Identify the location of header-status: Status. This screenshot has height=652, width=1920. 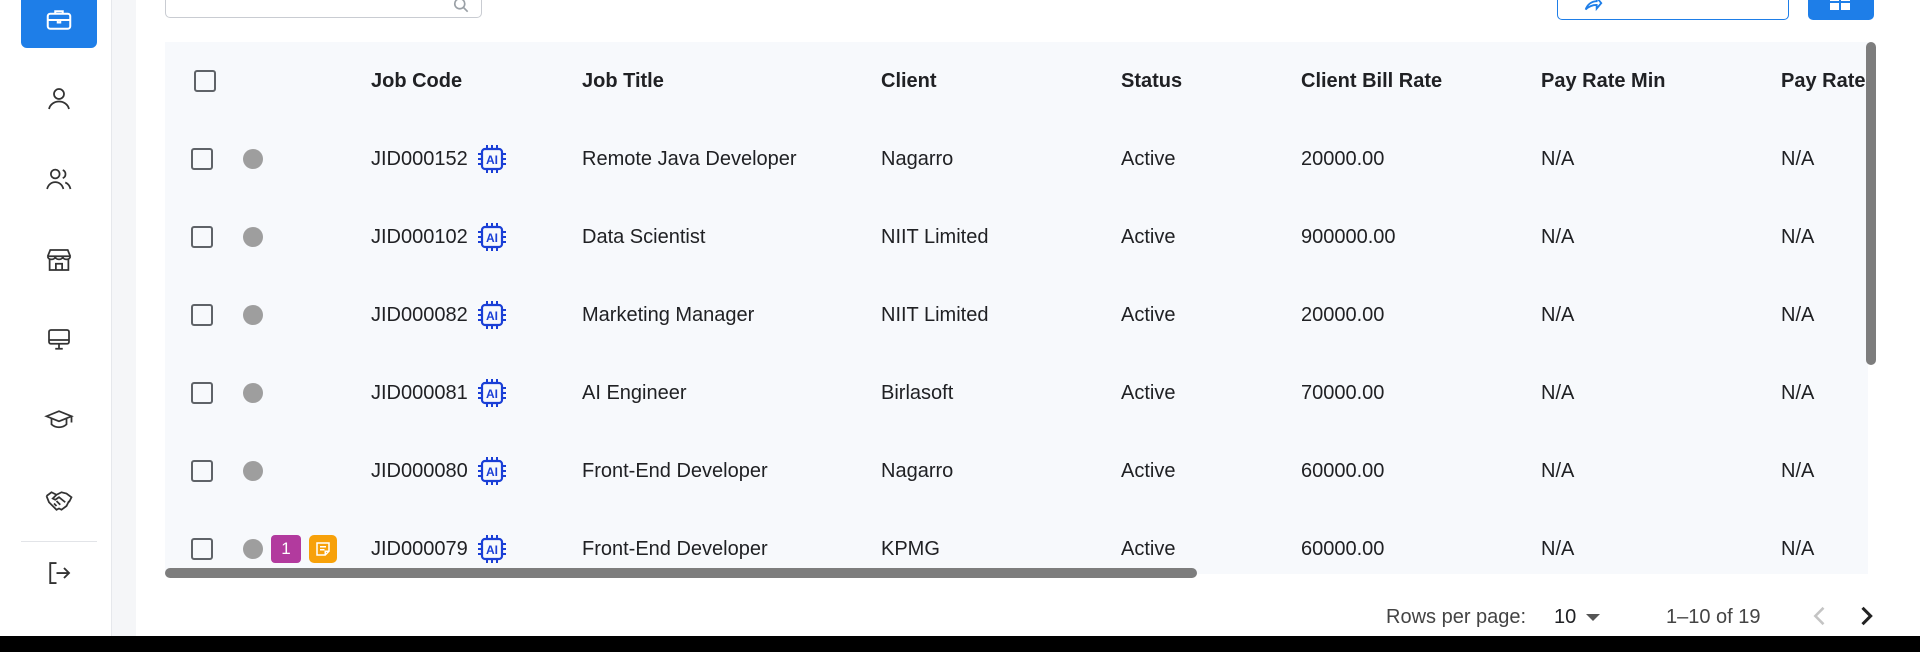
(1211, 81).